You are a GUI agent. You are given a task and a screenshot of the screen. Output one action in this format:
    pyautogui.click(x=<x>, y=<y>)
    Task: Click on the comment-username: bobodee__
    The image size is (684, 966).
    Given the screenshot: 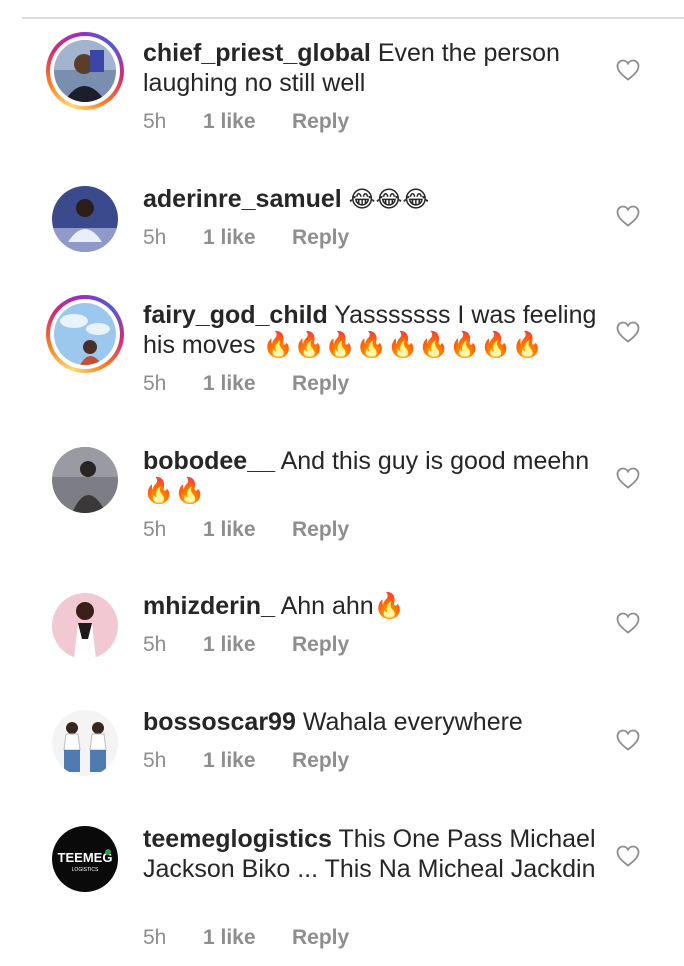 What is the action you would take?
    pyautogui.click(x=209, y=461)
    